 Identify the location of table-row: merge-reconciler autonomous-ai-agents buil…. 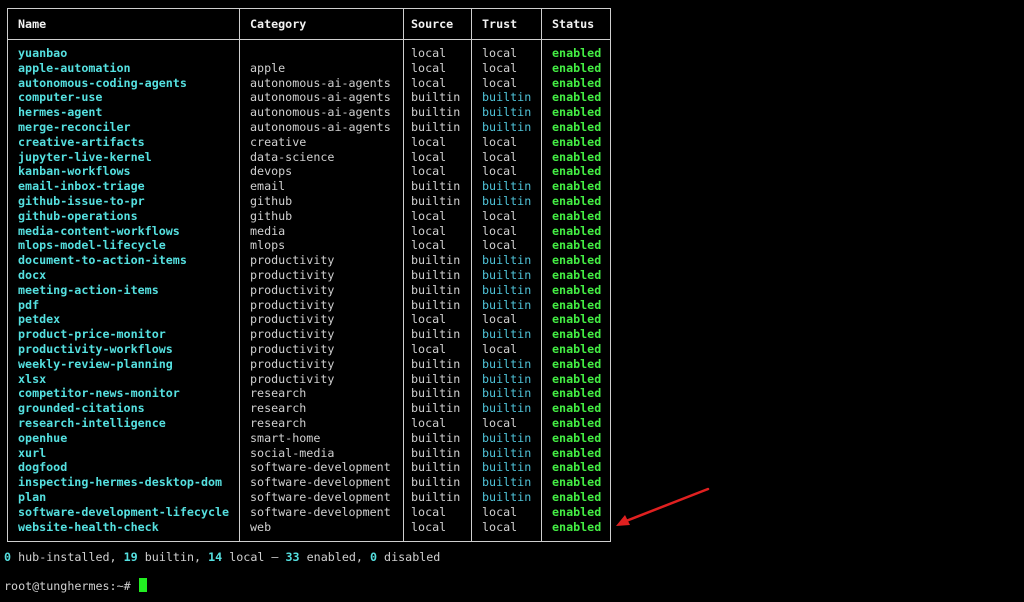
(309, 127).